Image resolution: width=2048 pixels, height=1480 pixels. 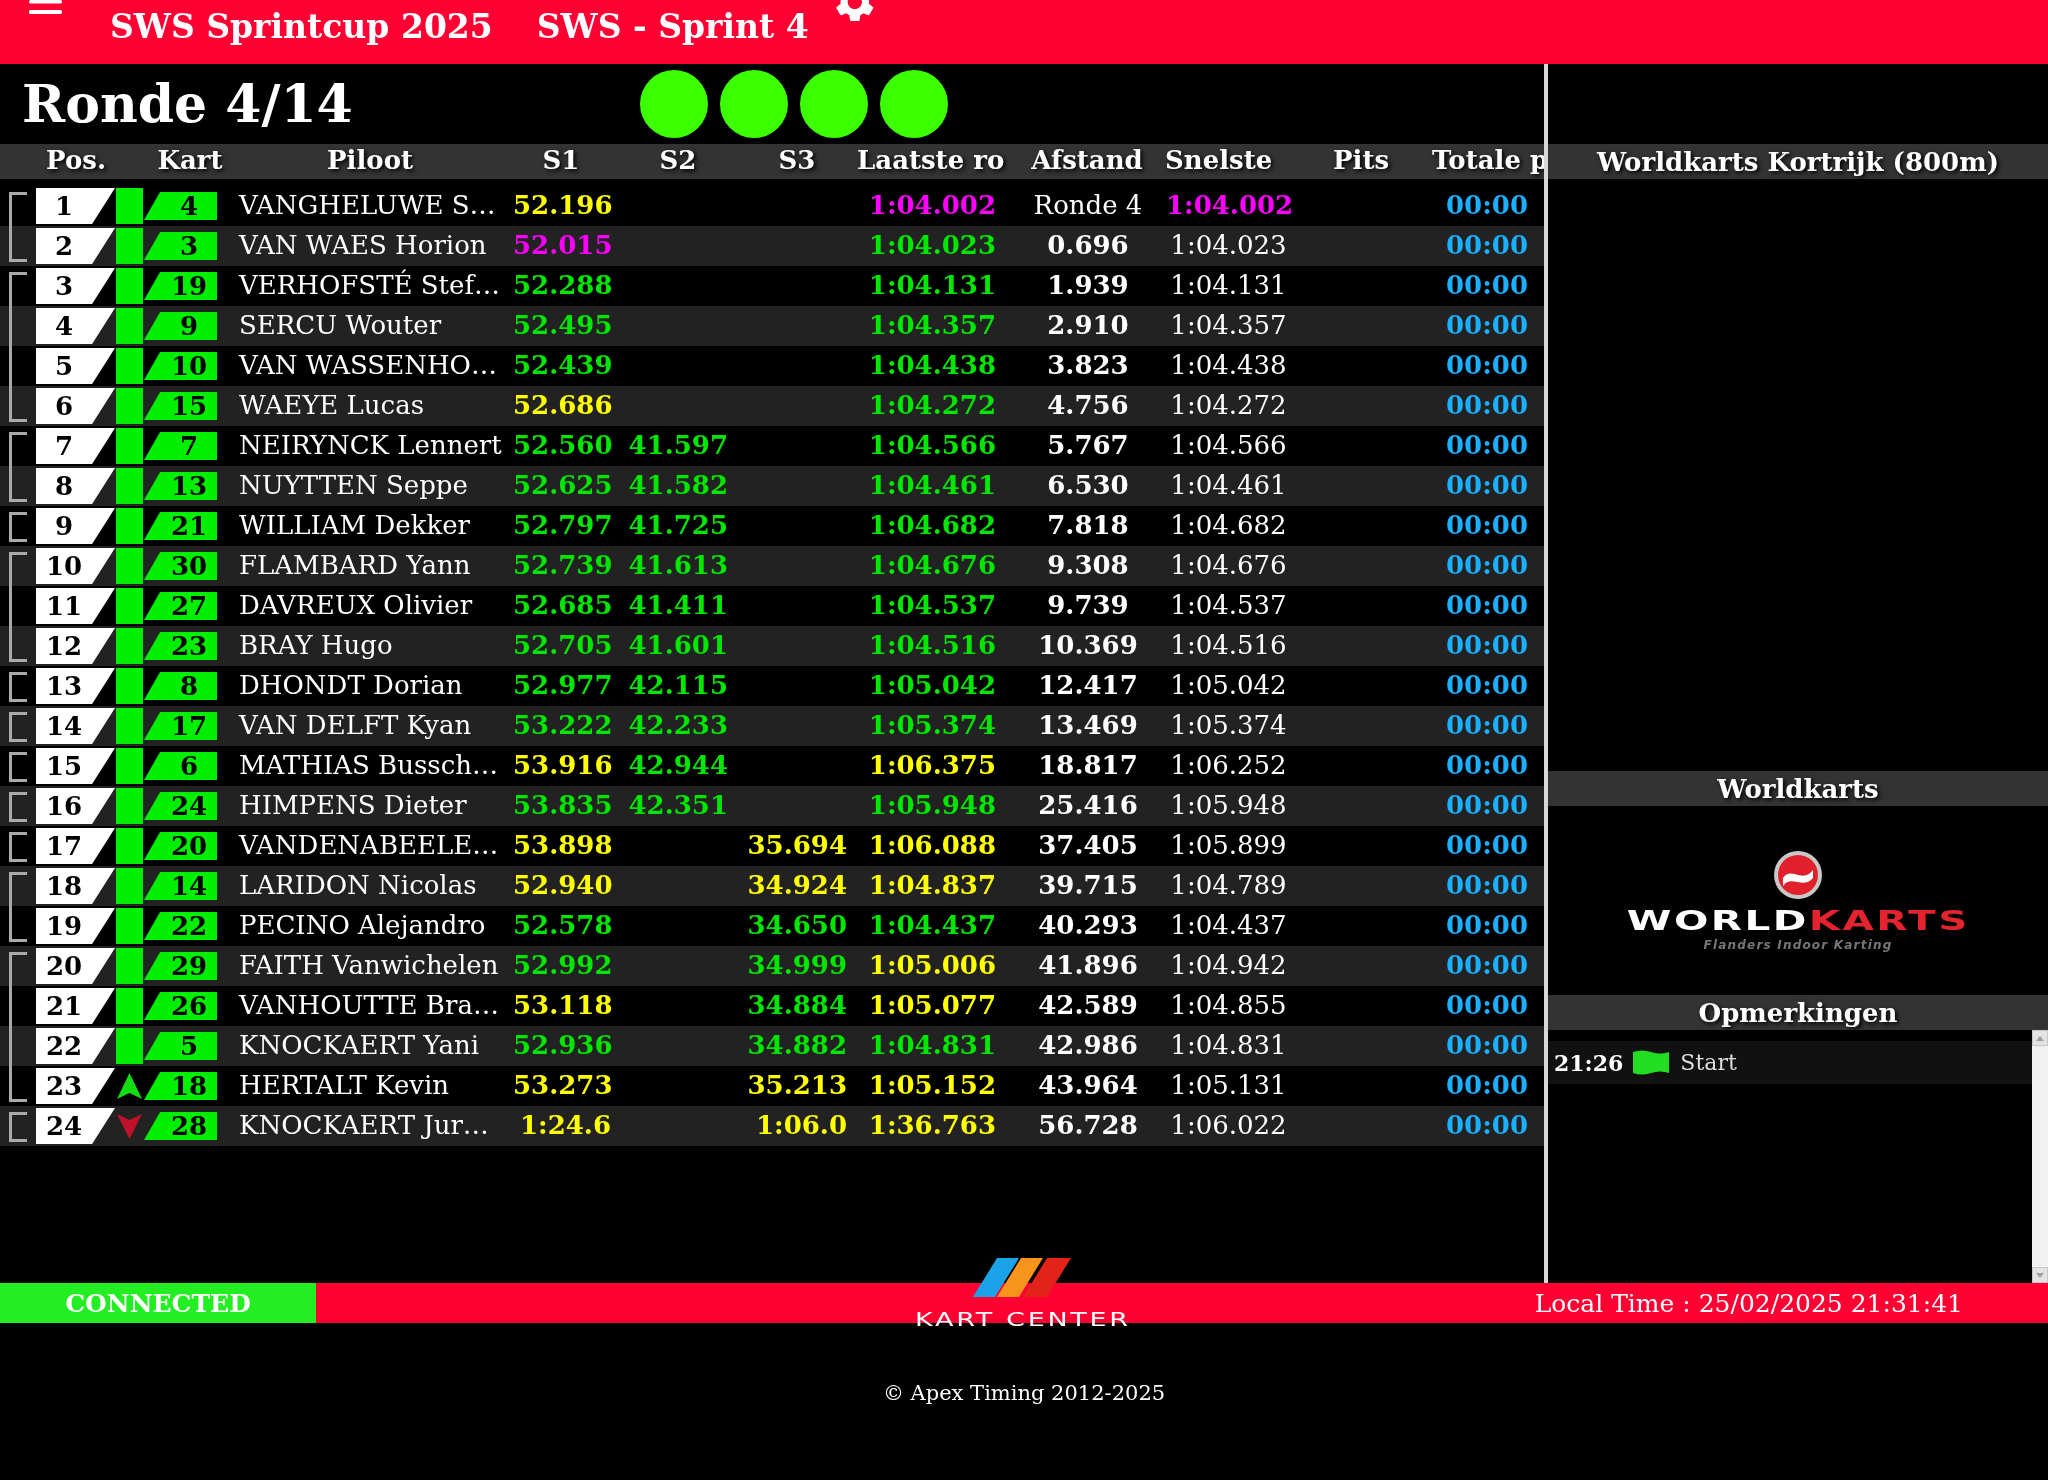 What do you see at coordinates (678, 160) in the screenshot?
I see `column-header: S2` at bounding box center [678, 160].